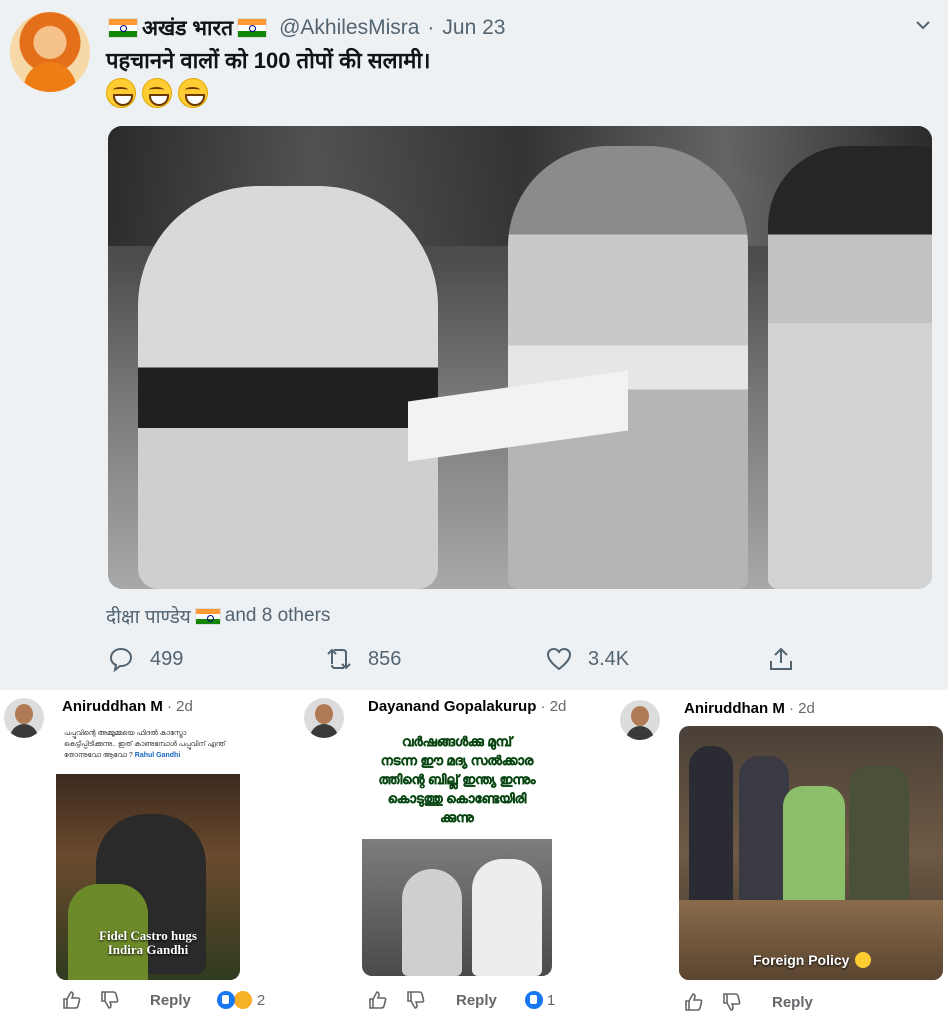  I want to click on haha-reaction-icon, so click(242, 1000).